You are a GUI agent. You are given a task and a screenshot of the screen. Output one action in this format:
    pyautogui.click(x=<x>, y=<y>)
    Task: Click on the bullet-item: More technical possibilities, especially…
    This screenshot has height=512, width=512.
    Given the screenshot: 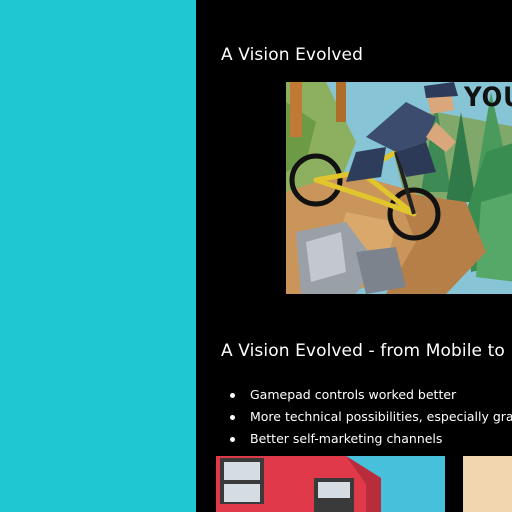 What is the action you would take?
    pyautogui.click(x=371, y=417)
    